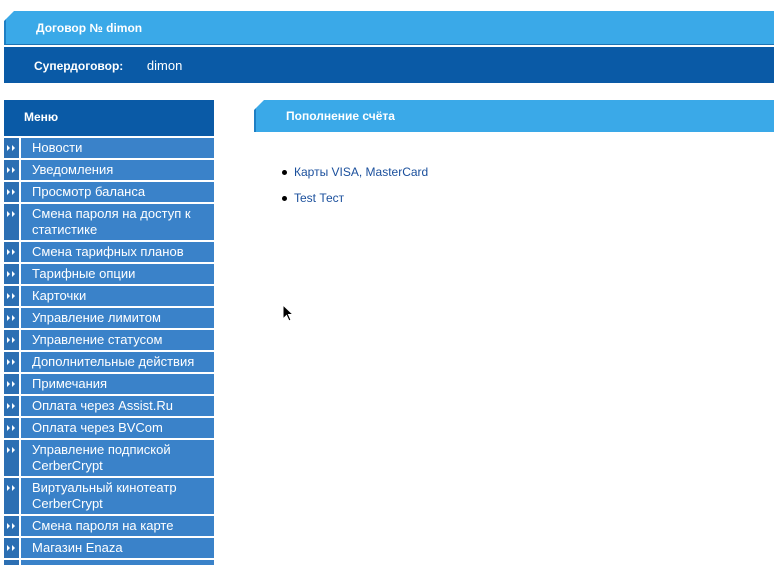  Describe the element at coordinates (361, 172) in the screenshot. I see `payment-method-link: Карты VISA, MasterCard` at that location.